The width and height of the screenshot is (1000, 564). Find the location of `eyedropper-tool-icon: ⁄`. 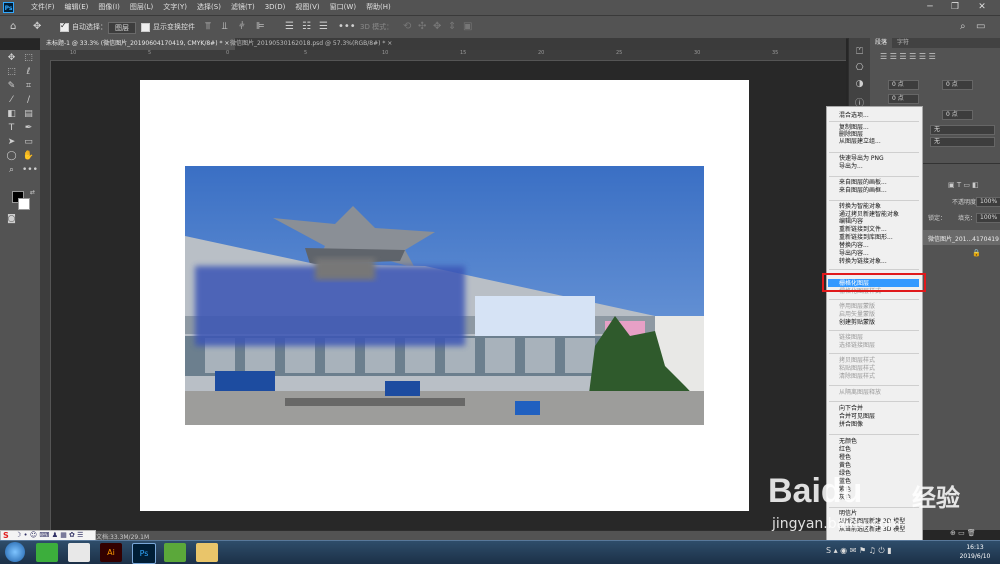

eyedropper-tool-icon: ⁄ is located at coordinates (11, 100).